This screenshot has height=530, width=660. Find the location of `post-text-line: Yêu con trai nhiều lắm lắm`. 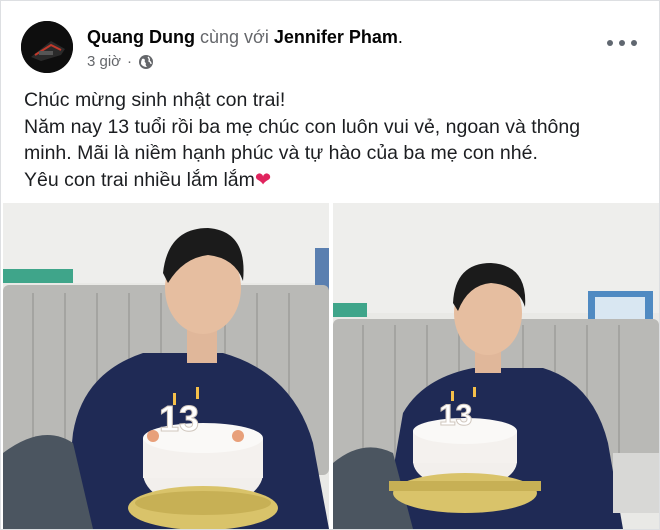

post-text-line: Yêu con trai nhiều lắm lắm is located at coordinates (139, 179).